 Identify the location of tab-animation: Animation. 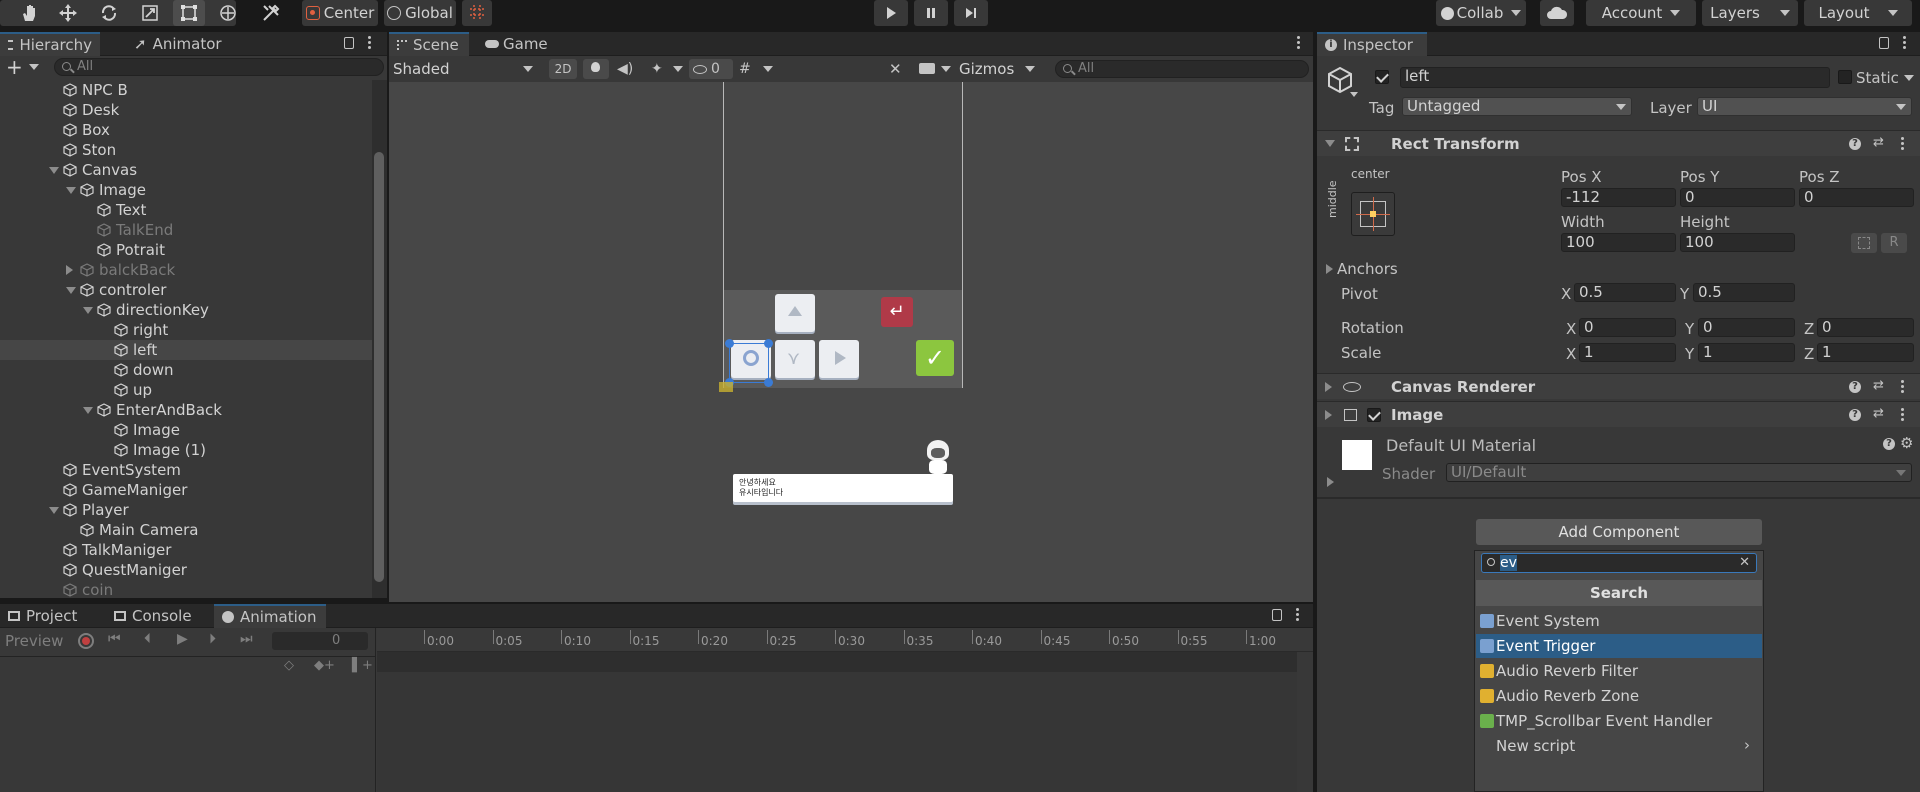
(270, 616).